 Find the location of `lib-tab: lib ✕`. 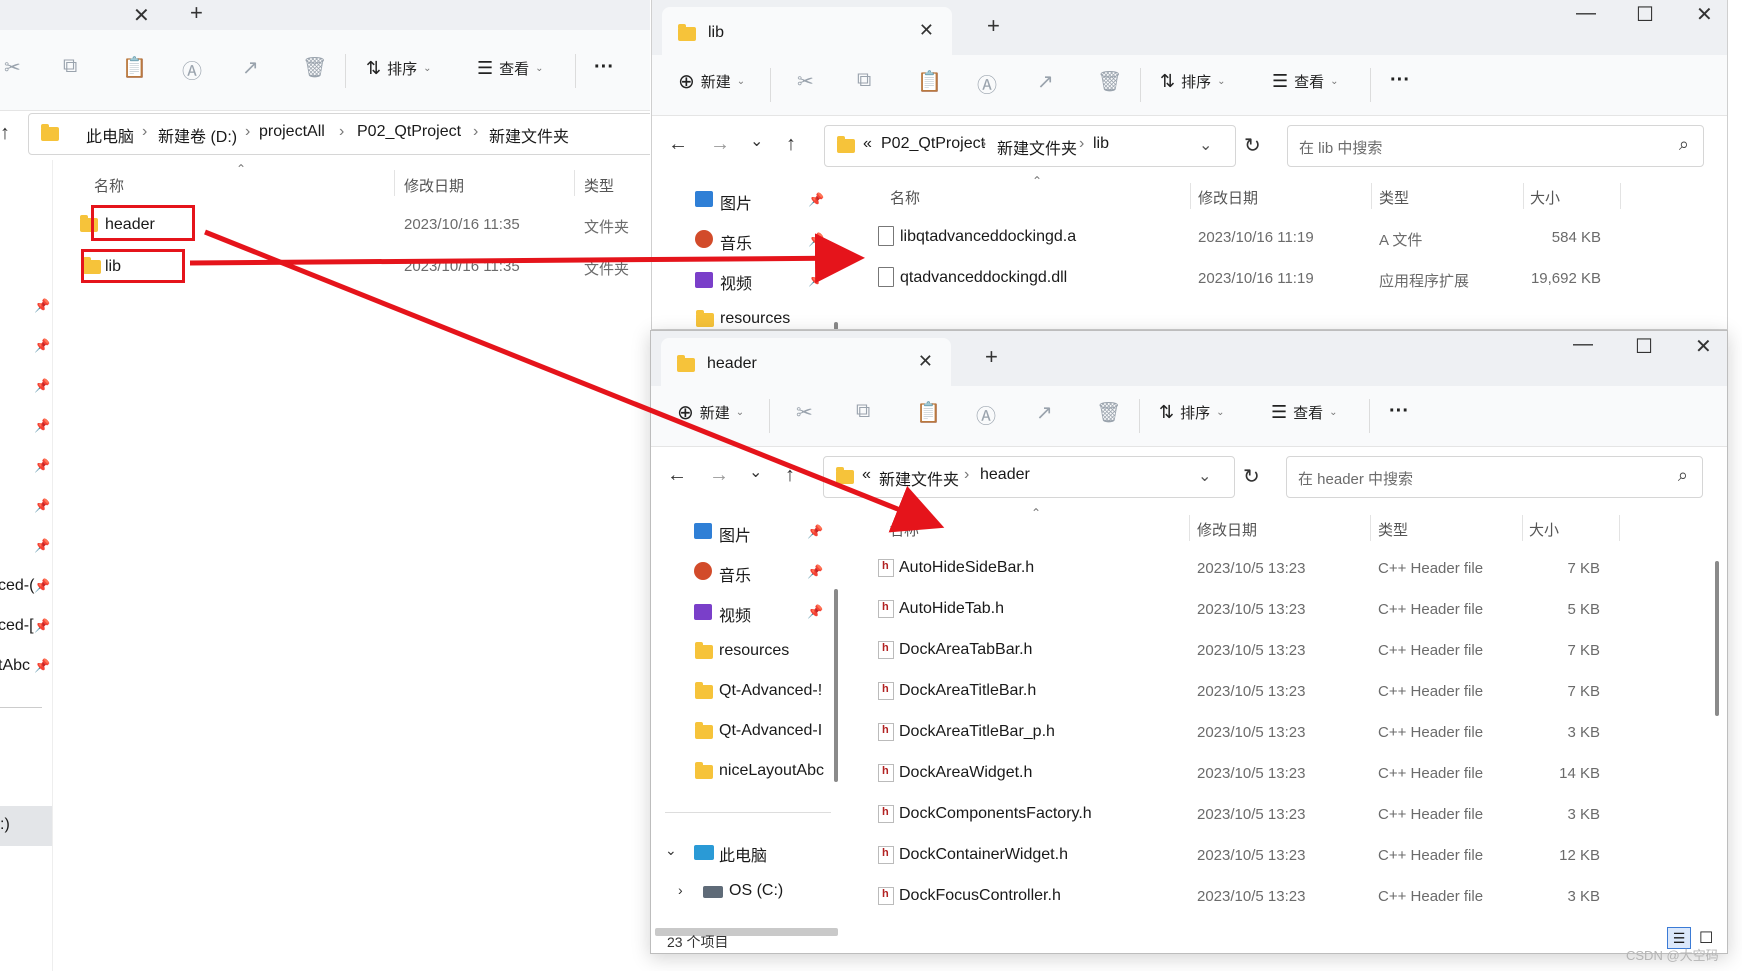

lib-tab: lib ✕ is located at coordinates (807, 31).